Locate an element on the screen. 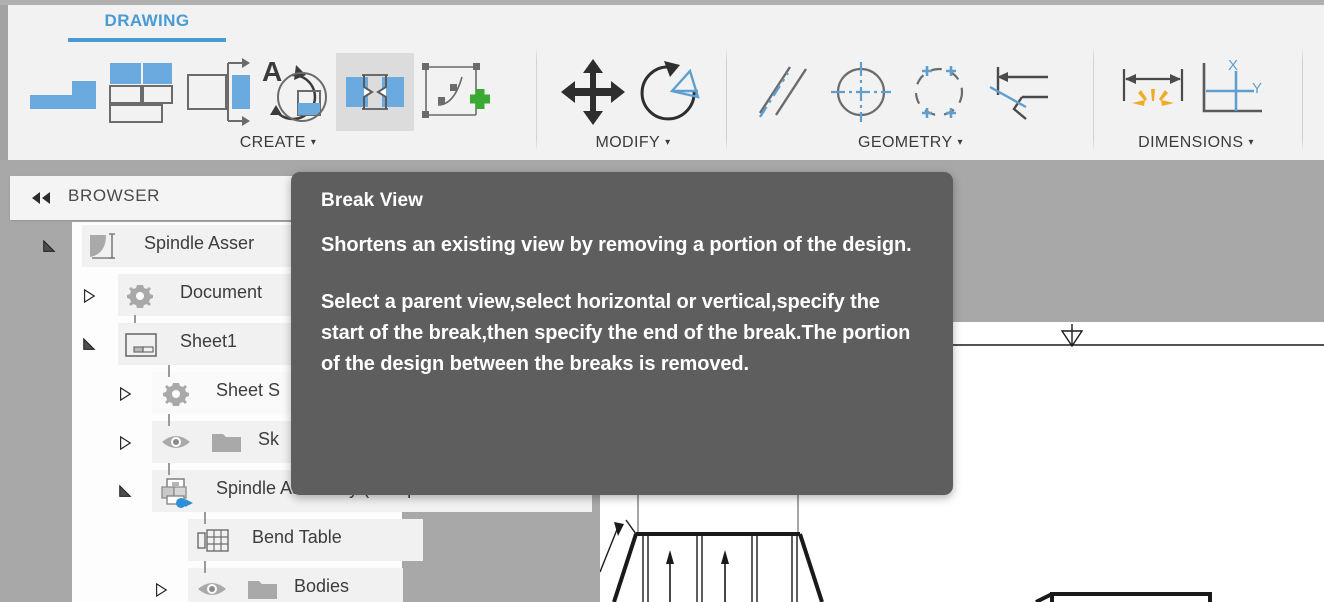 This screenshot has width=1324, height=602. ribbon-group-geometry: GEOMETRY ▾ is located at coordinates (910, 82).